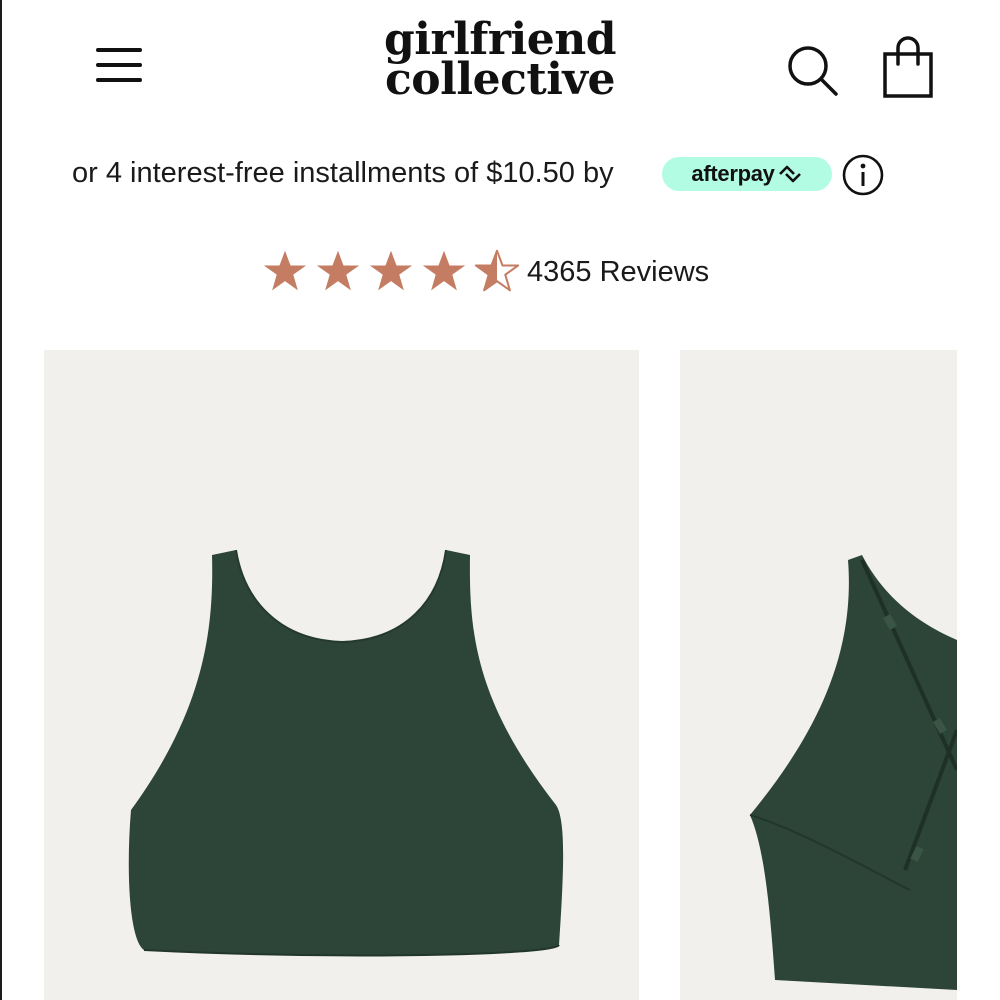 Image resolution: width=1000 pixels, height=1000 pixels. I want to click on reviews-count-link: 4365 Reviews, so click(618, 272).